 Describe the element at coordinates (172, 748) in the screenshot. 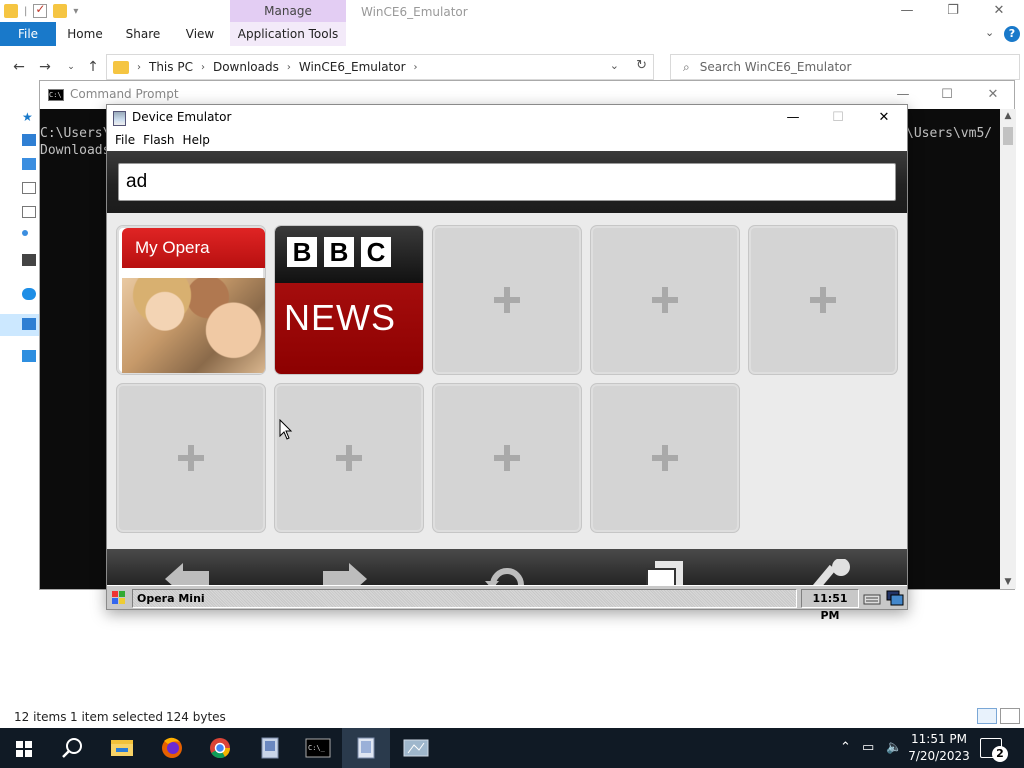

I see `firefox-icon` at that location.